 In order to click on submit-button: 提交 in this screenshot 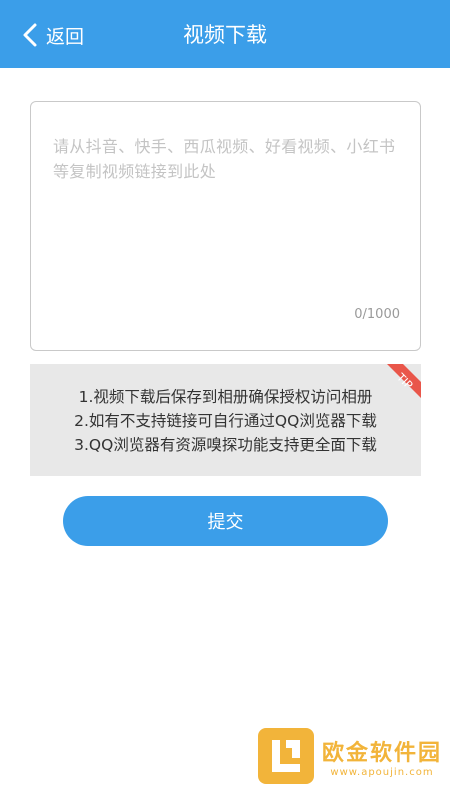, I will do `click(225, 521)`.